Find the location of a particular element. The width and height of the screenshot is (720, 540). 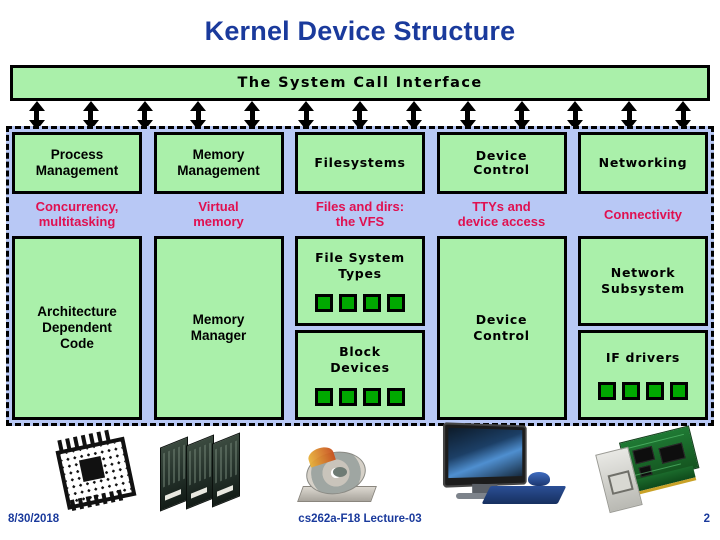

column-header-label: Memory Management is located at coordinates (218, 162).